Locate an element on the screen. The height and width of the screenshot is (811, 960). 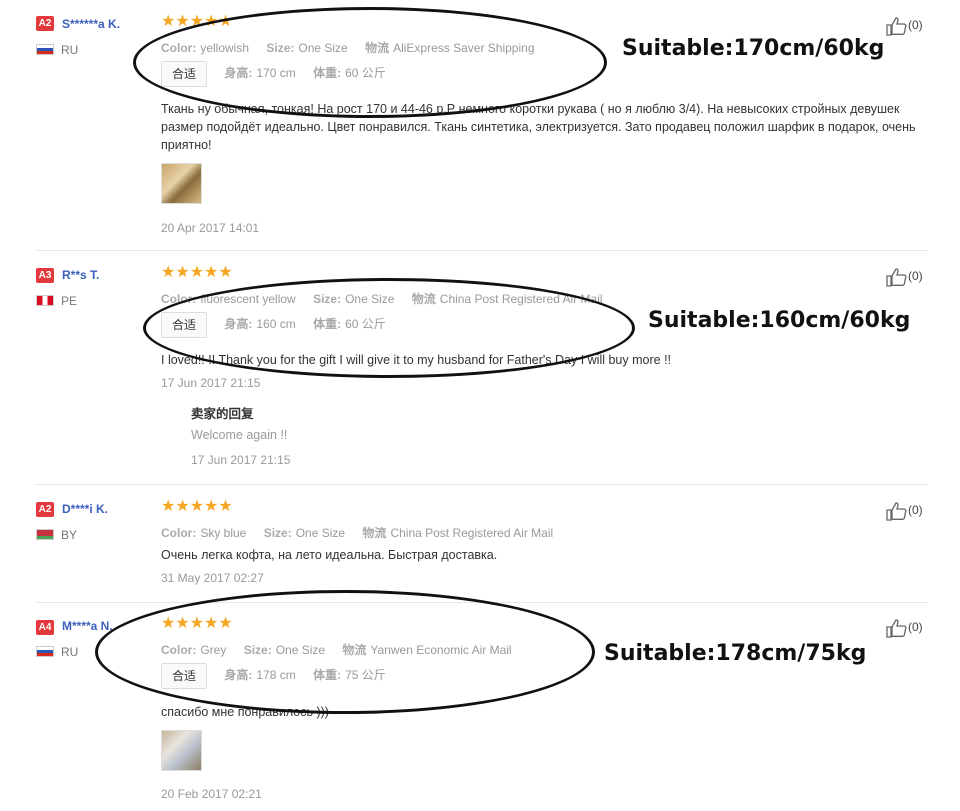
color-label: Color: is located at coordinates (179, 533).